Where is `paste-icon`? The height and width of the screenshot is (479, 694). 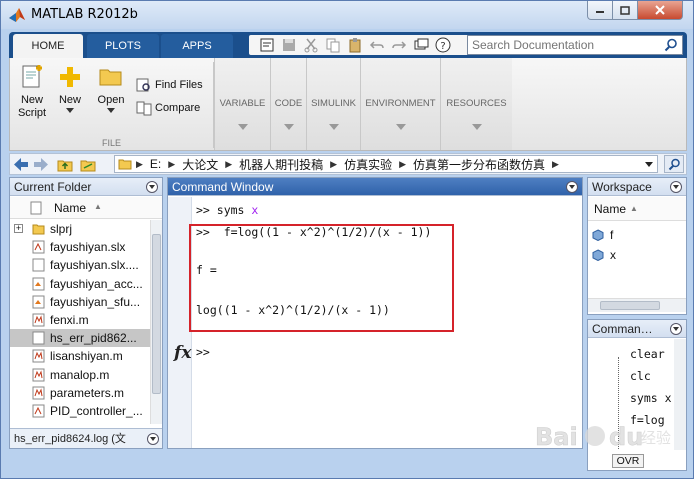
paste-icon is located at coordinates (355, 45).